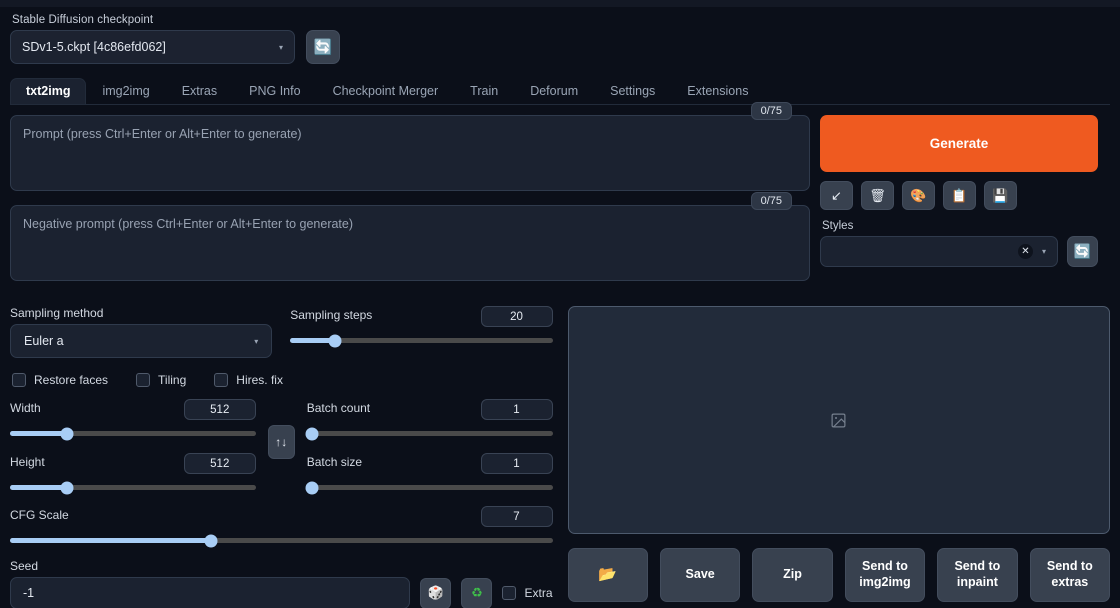  I want to click on swap-dimensions-icon: ↑↓, so click(281, 442).